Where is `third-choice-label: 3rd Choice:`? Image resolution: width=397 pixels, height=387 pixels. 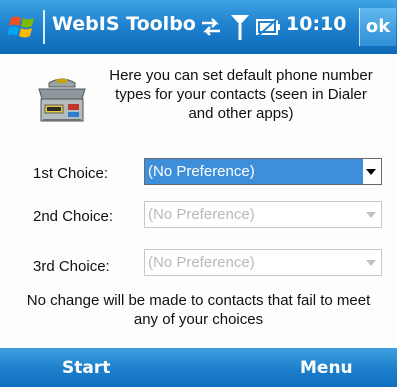 third-choice-label: 3rd Choice: is located at coordinates (71, 266).